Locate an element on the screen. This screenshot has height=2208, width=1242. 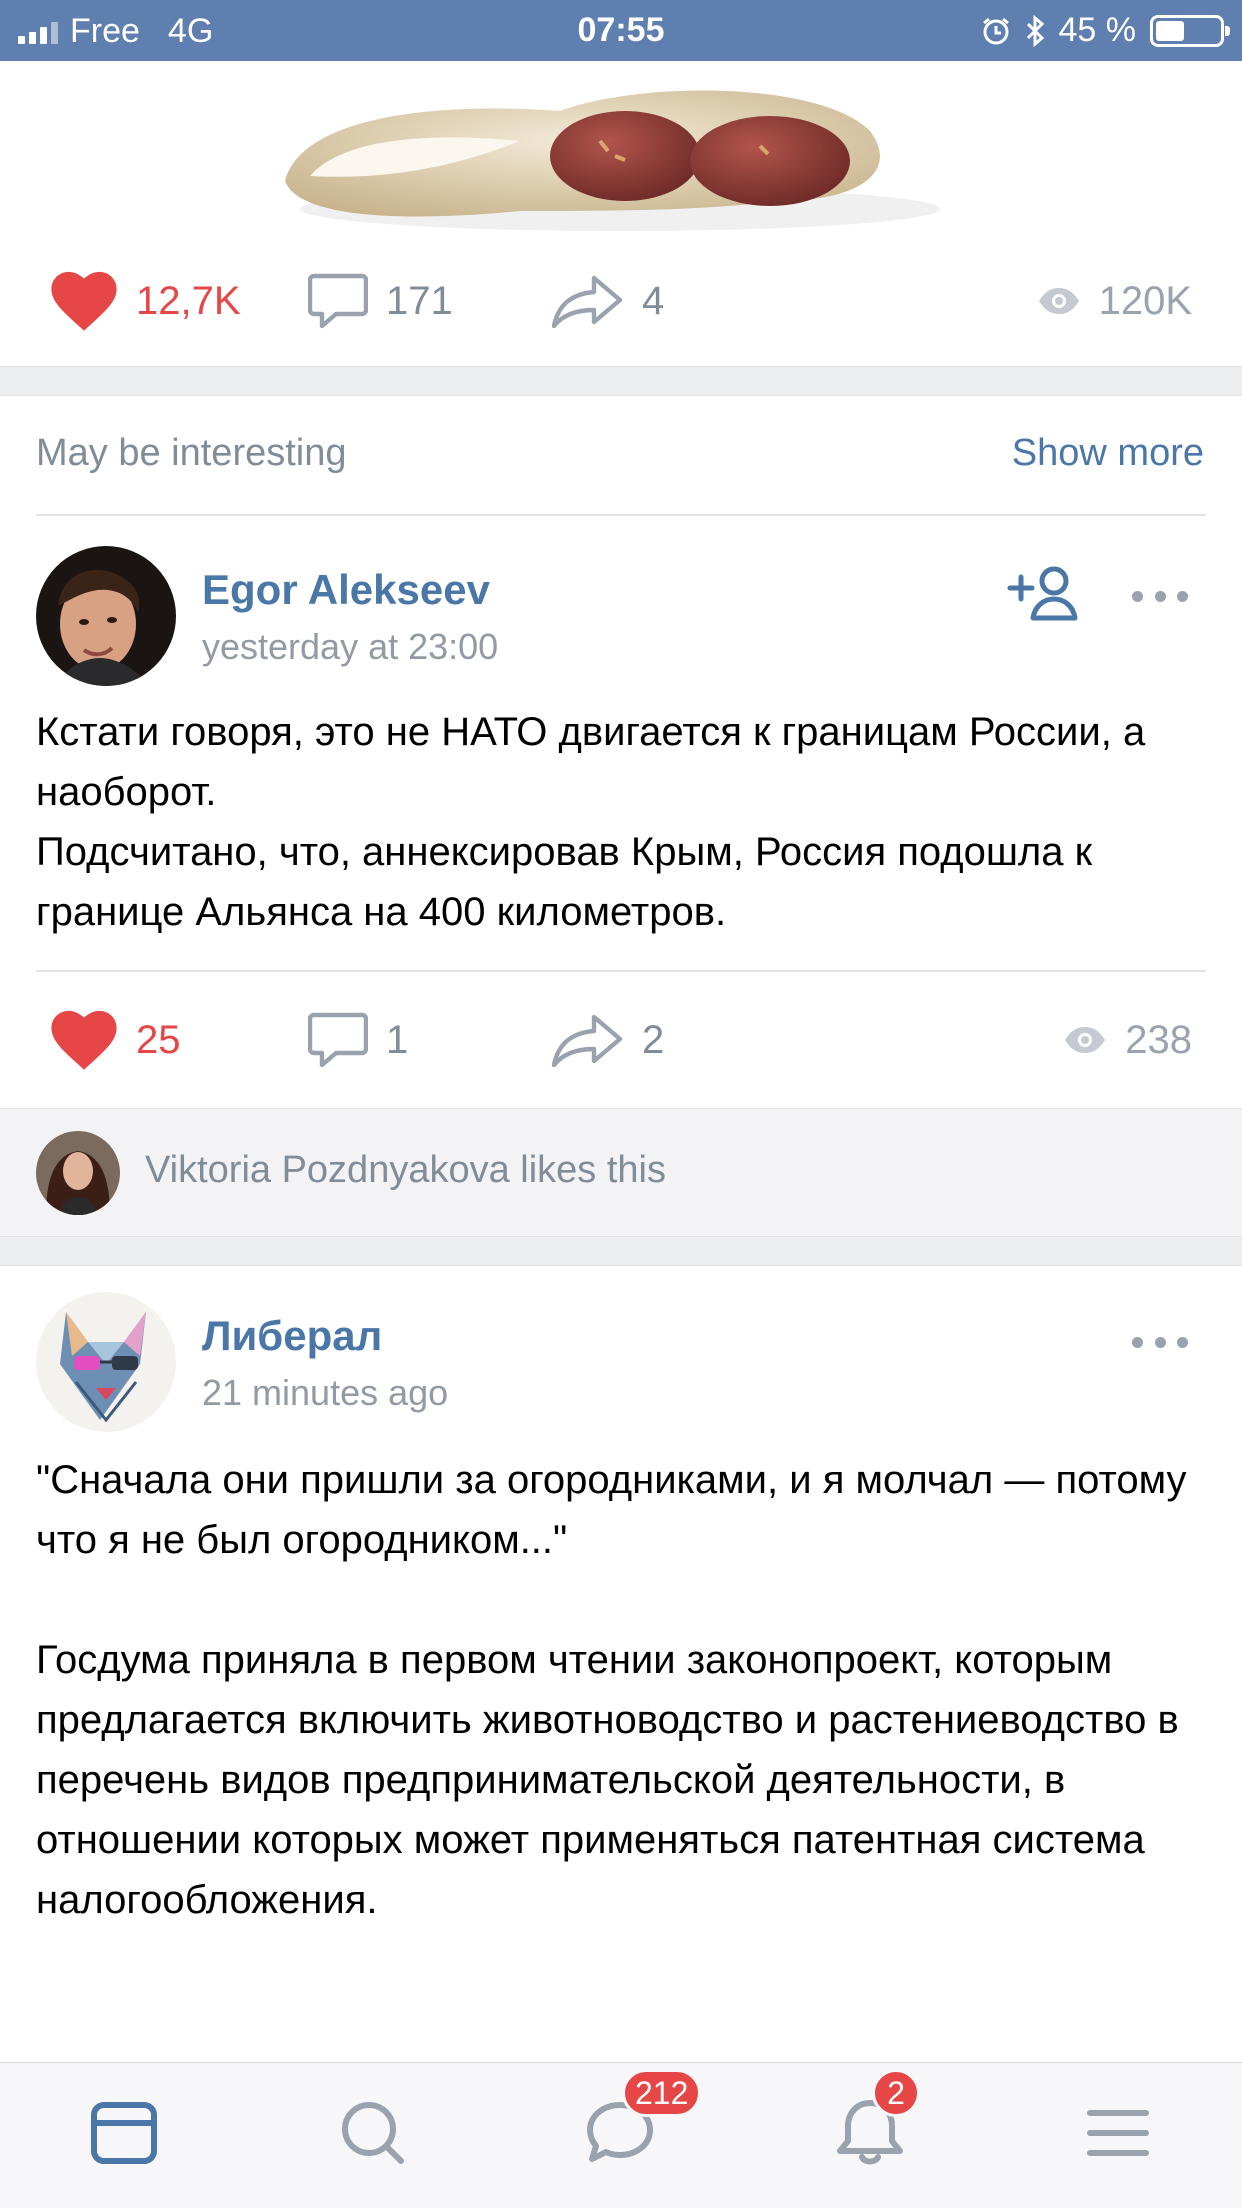
post-image is located at coordinates (621, 146).